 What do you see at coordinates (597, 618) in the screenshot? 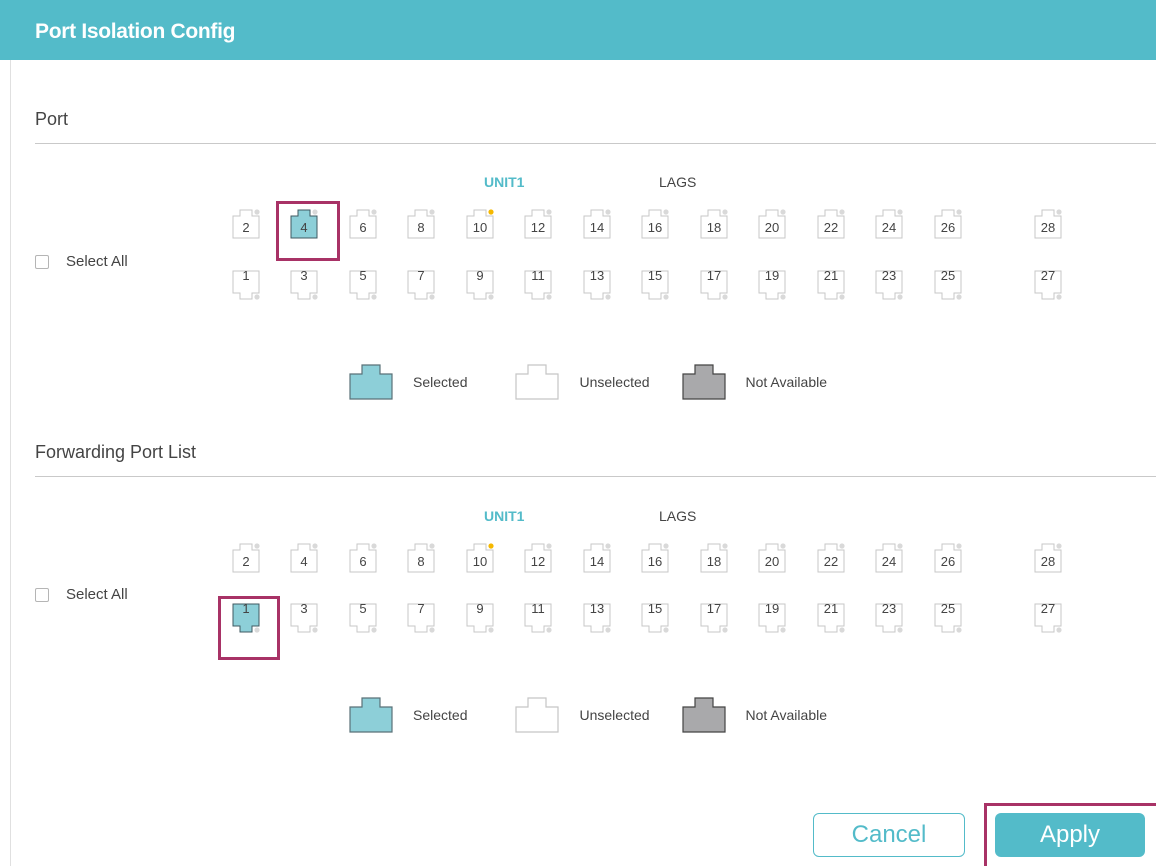
I see `forwarding-port-13: 13` at bounding box center [597, 618].